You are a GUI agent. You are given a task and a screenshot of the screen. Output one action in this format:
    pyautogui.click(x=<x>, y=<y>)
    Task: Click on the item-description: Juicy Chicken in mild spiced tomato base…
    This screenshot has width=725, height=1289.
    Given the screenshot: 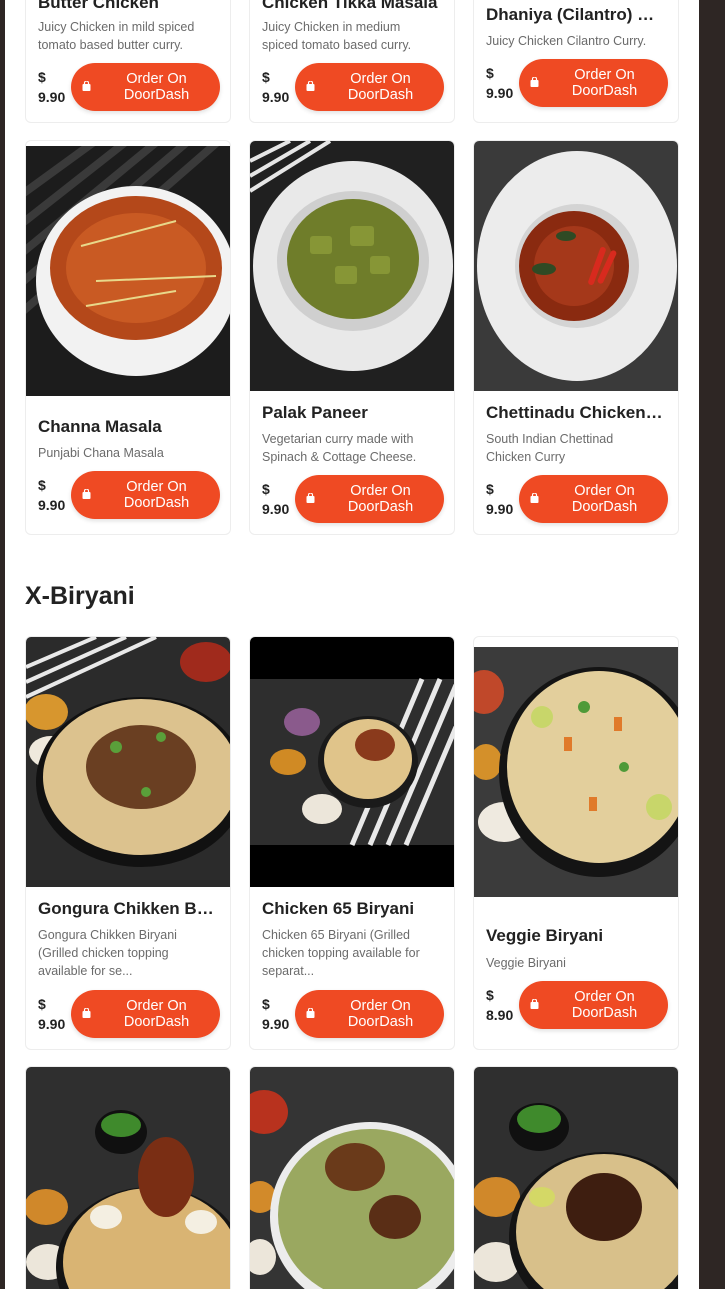 What is the action you would take?
    pyautogui.click(x=116, y=36)
    